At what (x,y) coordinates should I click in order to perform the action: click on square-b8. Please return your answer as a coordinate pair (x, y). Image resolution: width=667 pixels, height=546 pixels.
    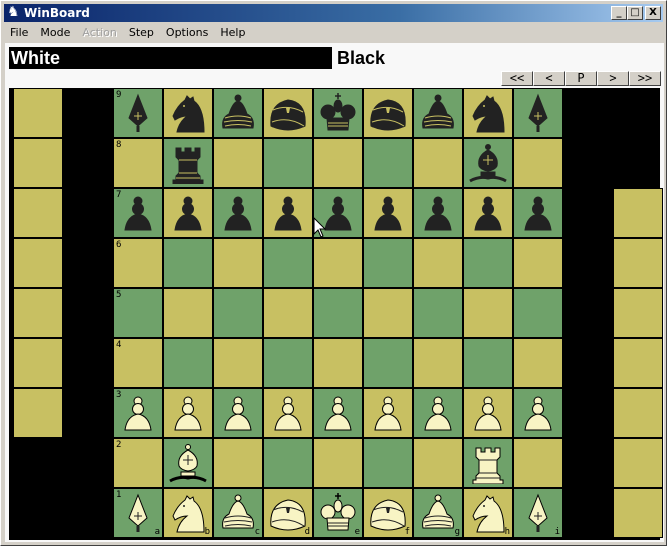
    Looking at the image, I should click on (188, 163).